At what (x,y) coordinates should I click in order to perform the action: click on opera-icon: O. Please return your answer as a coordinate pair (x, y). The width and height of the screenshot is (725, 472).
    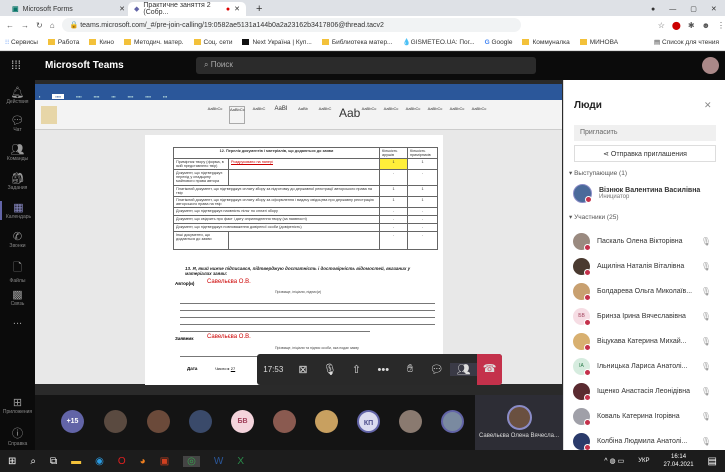
    Looking at the image, I should click on (122, 461).